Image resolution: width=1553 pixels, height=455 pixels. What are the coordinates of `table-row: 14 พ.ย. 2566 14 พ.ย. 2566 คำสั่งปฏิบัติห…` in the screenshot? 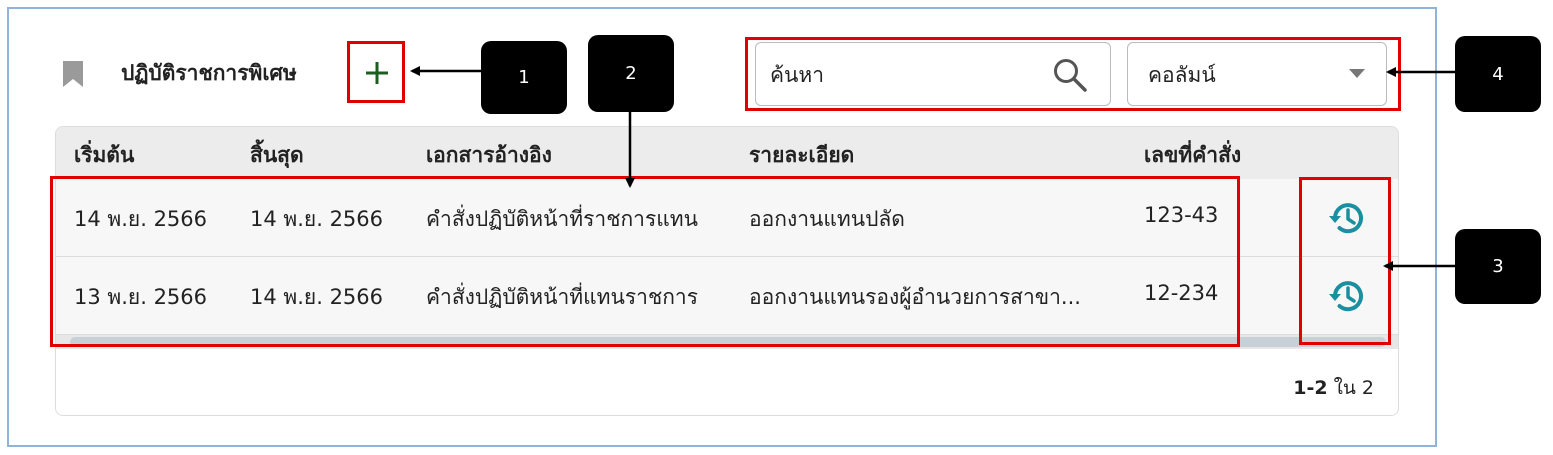 It's located at (727, 218).